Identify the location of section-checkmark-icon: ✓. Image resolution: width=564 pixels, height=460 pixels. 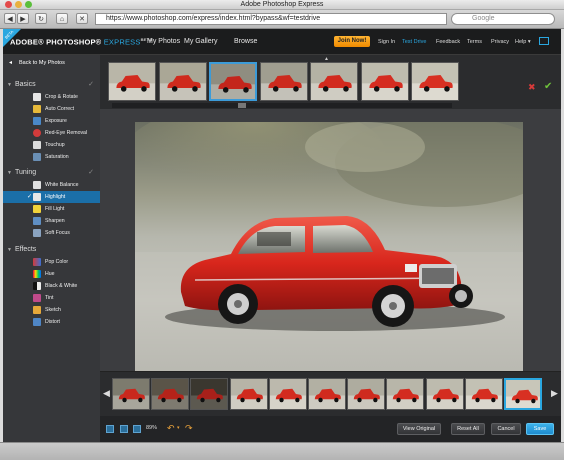
(91, 172).